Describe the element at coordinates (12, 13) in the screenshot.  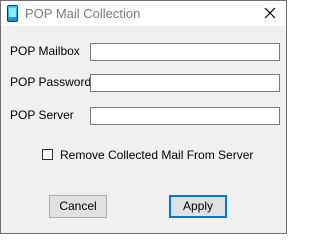
I see `mobile-device-icon` at that location.